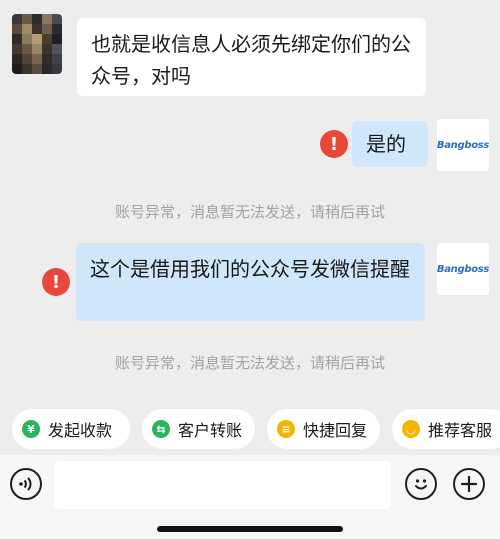  I want to click on message-bubble-incoming: 也就是收信息人必须先绑定你们的公众号，对吗, so click(251, 57).